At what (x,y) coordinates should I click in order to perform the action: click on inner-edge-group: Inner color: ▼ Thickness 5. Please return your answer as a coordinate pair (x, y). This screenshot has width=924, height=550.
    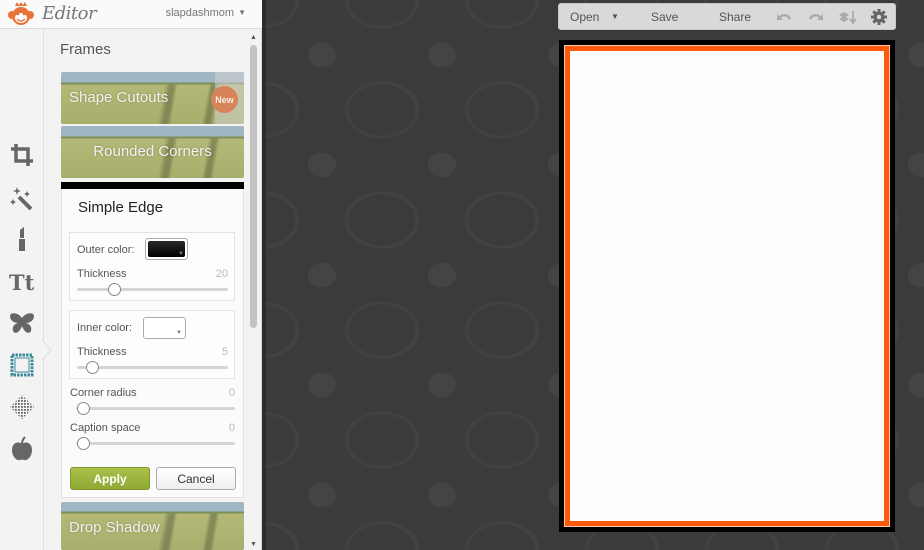
    Looking at the image, I should click on (152, 344).